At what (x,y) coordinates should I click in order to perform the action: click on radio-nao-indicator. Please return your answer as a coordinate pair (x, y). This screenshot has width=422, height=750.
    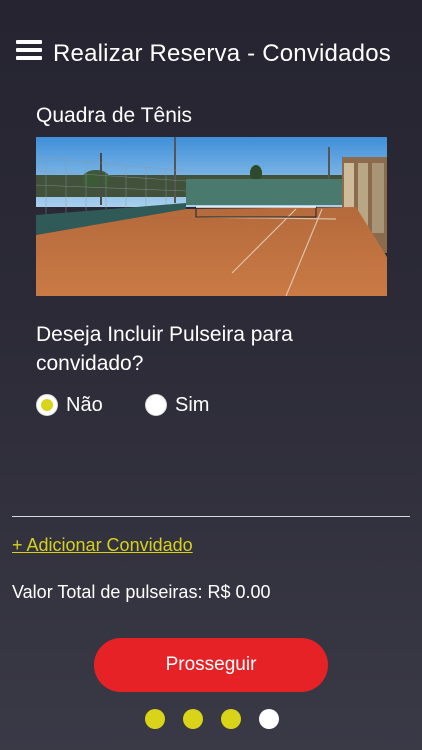
    Looking at the image, I should click on (47, 405).